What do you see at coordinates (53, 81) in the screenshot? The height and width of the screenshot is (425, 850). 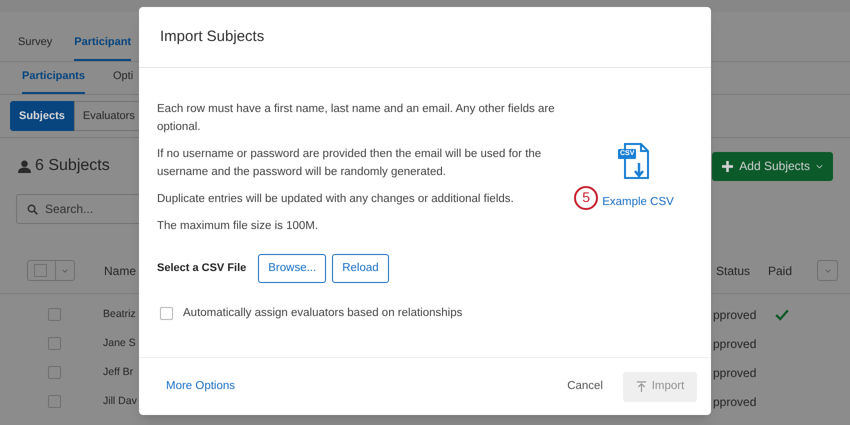 I see `tab: Participants` at bounding box center [53, 81].